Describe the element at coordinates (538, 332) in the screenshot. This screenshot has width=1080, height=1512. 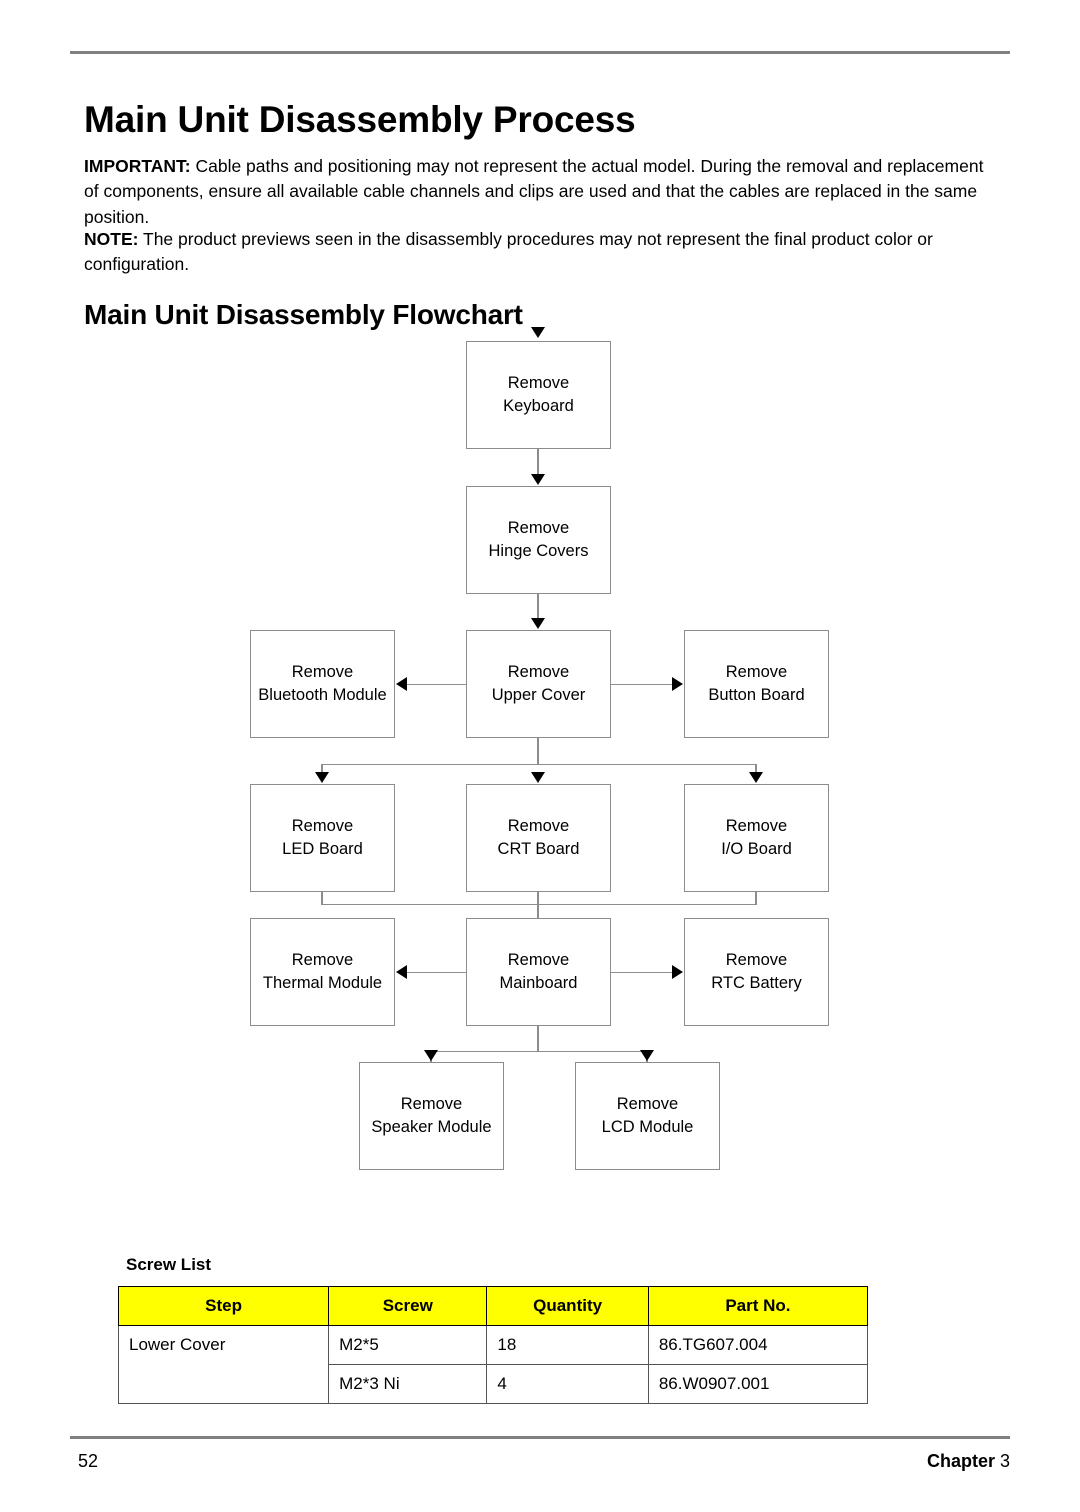
I see `flow-entry-arrow-icon` at that location.